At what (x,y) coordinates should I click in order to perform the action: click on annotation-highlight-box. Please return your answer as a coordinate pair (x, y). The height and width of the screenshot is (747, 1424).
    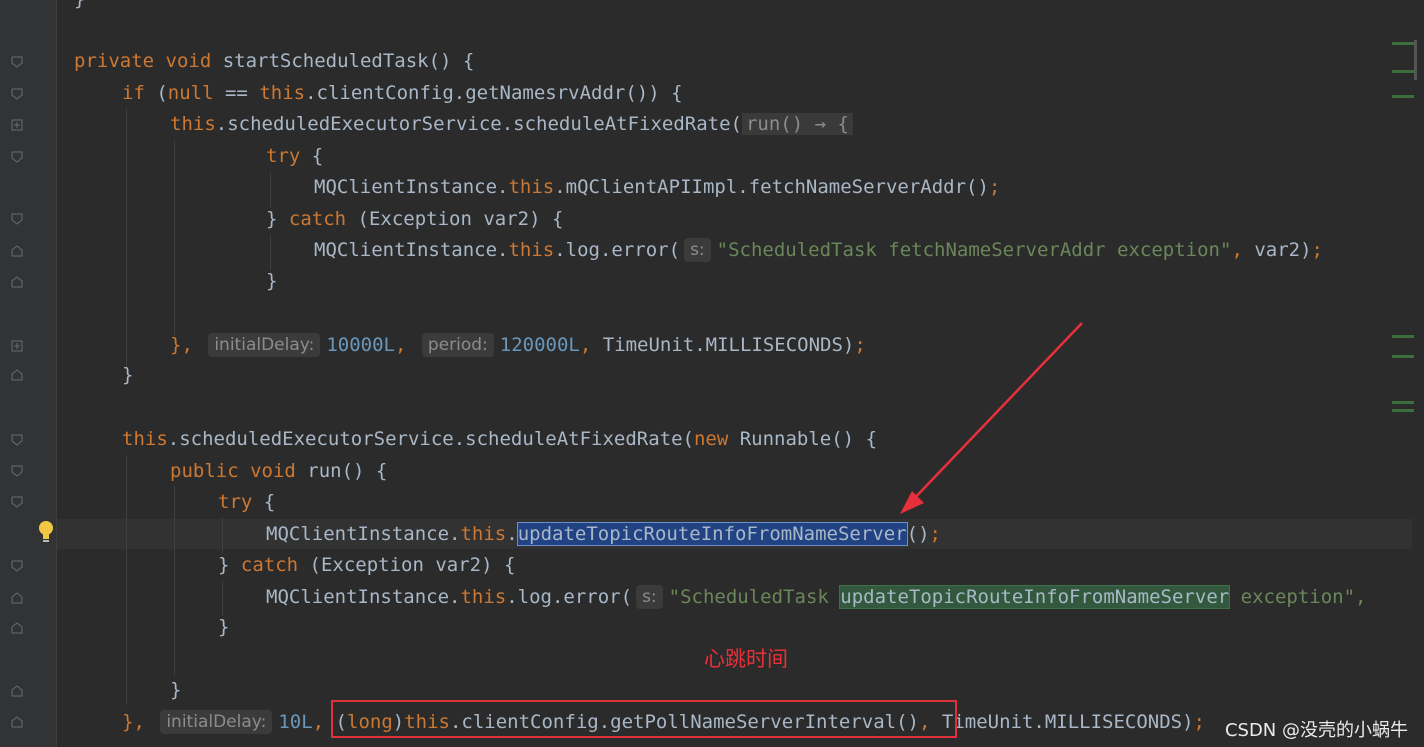
    Looking at the image, I should click on (644, 719).